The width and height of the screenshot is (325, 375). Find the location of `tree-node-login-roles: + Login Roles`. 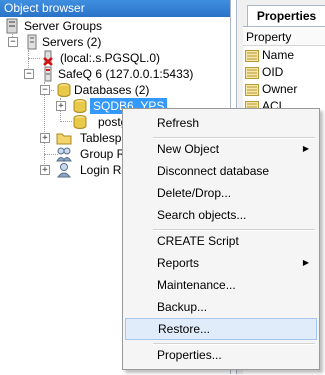

tree-node-login-roles: + Login Roles is located at coordinates (91, 170).